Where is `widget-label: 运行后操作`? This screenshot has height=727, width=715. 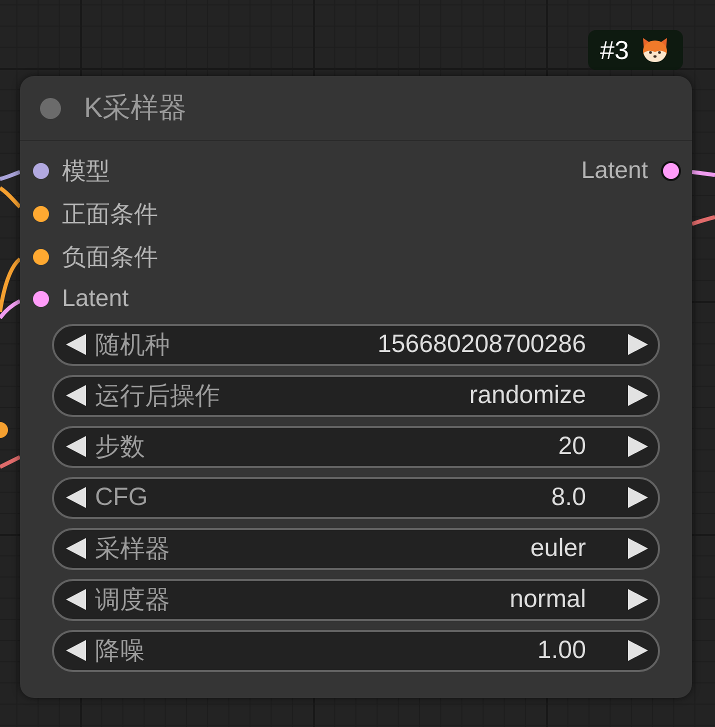 widget-label: 运行后操作 is located at coordinates (158, 396).